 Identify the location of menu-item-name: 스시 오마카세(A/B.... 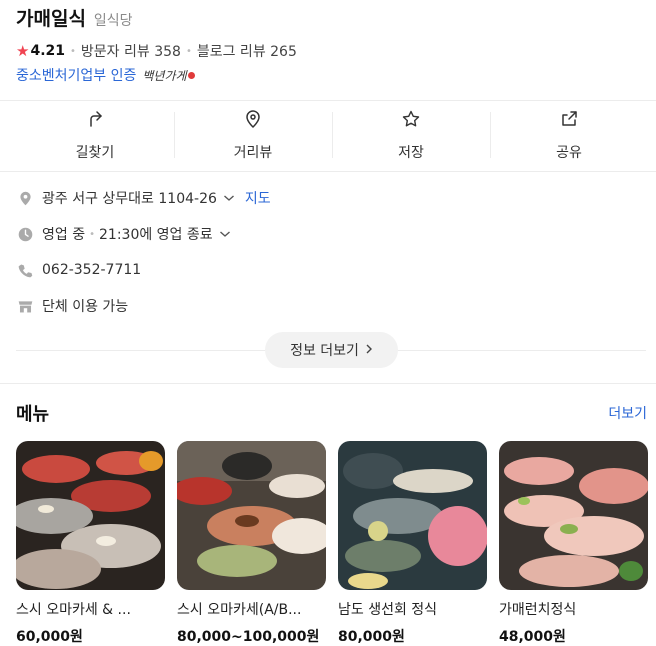
(239, 610).